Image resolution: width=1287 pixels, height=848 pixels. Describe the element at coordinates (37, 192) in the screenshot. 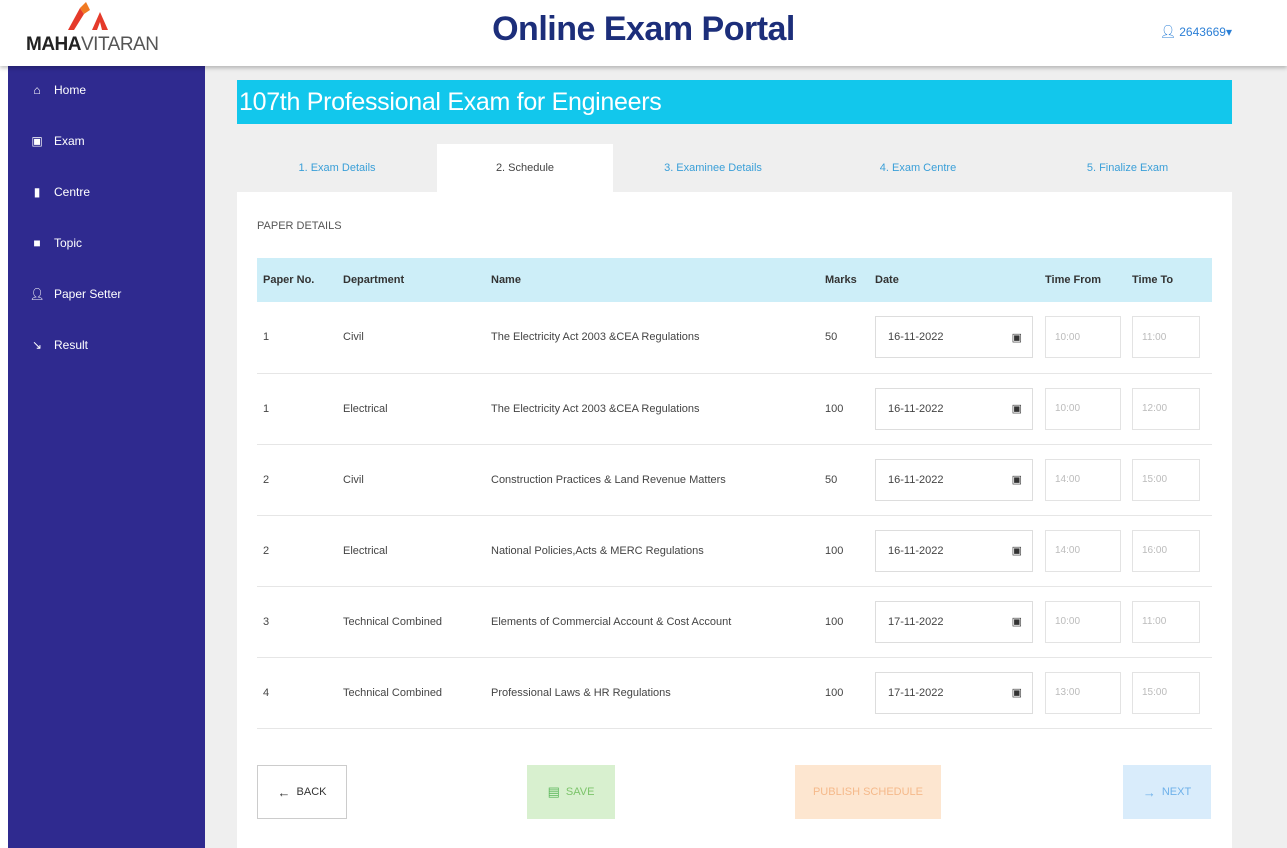

I see `building-icon: ▮` at that location.